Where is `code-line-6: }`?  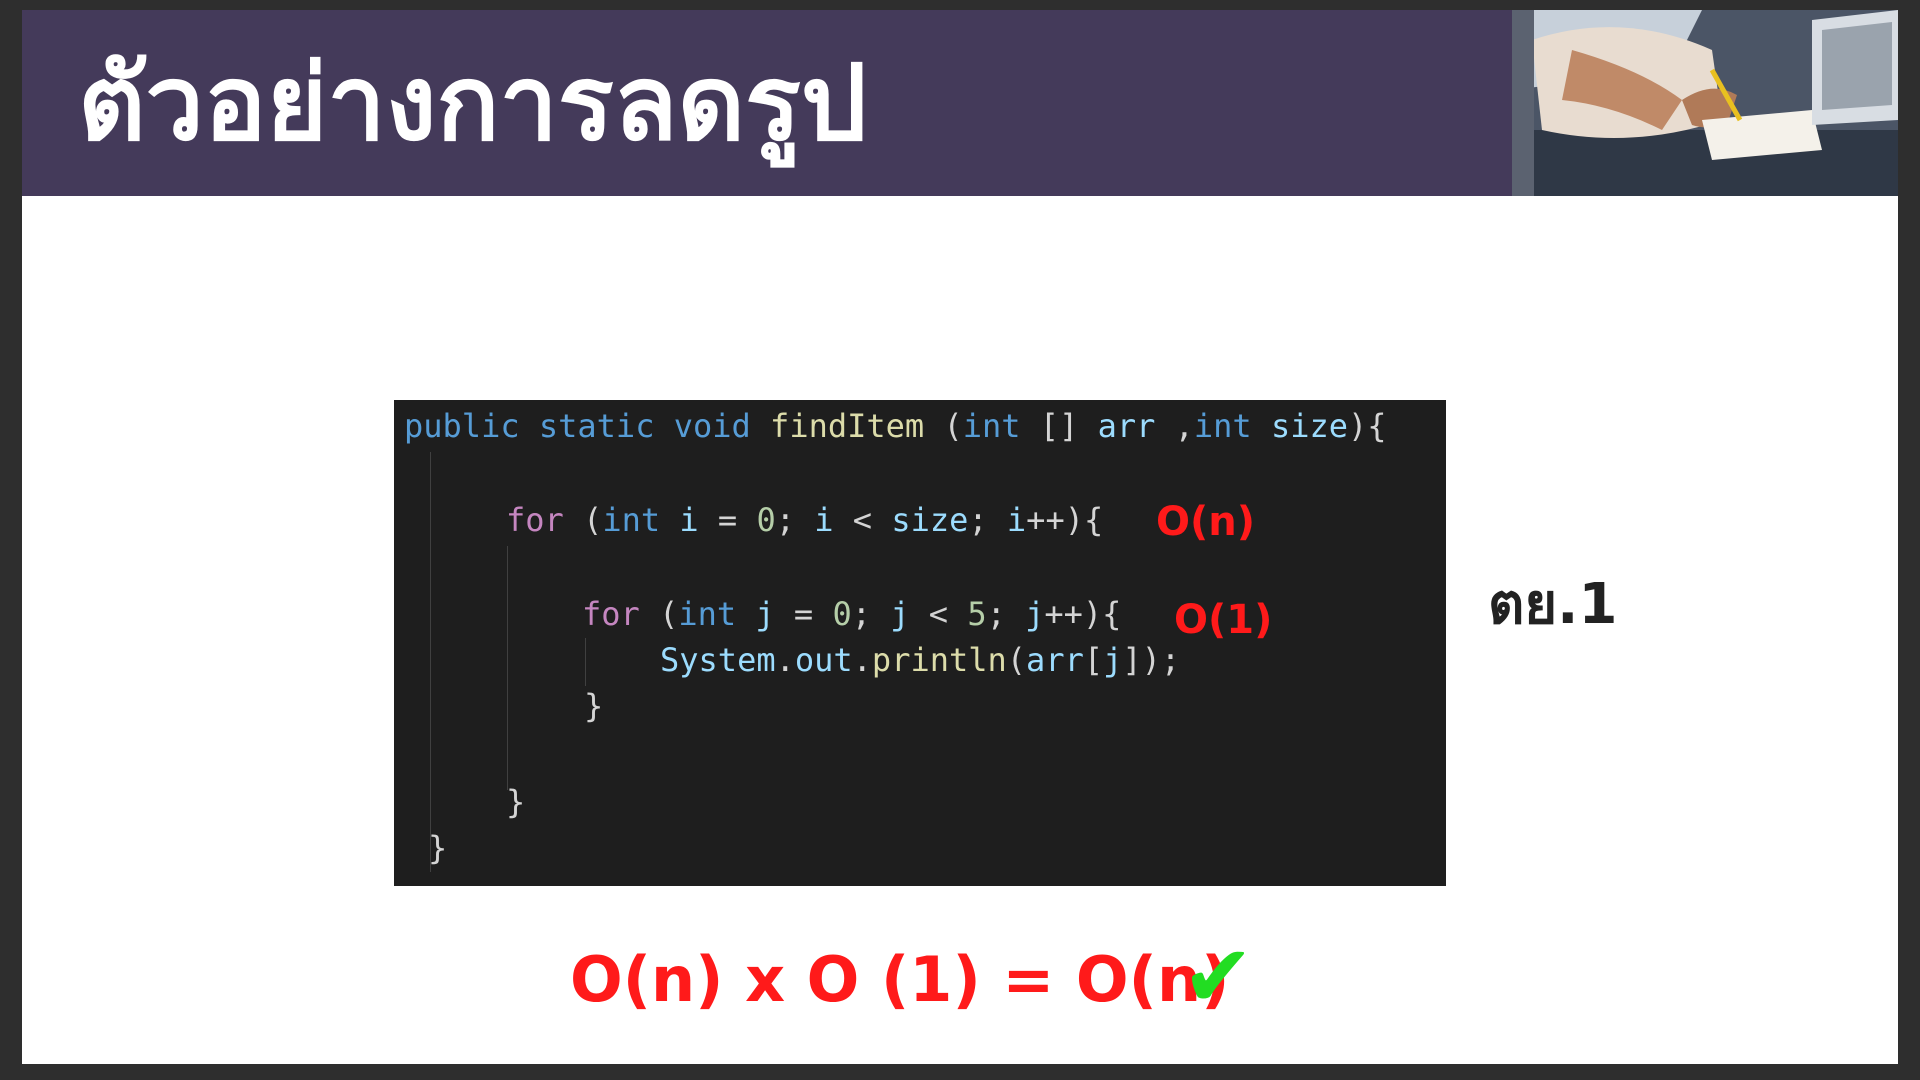 code-line-6: } is located at coordinates (516, 802).